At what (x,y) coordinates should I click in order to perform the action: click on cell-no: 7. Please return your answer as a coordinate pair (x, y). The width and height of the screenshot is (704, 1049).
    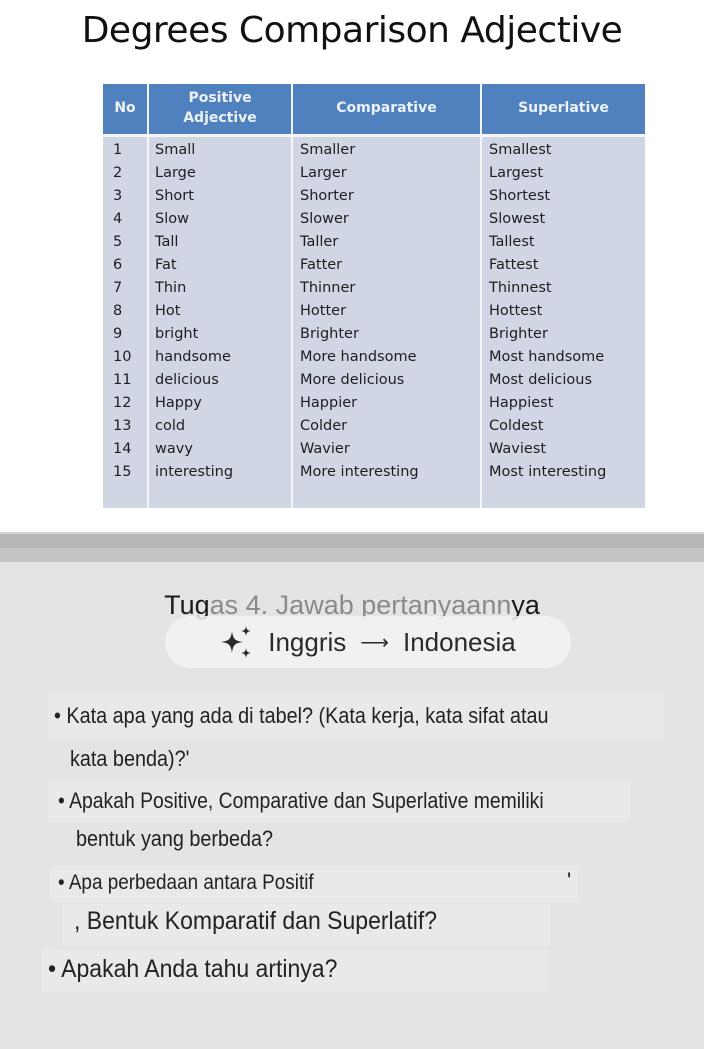
    Looking at the image, I should click on (118, 288).